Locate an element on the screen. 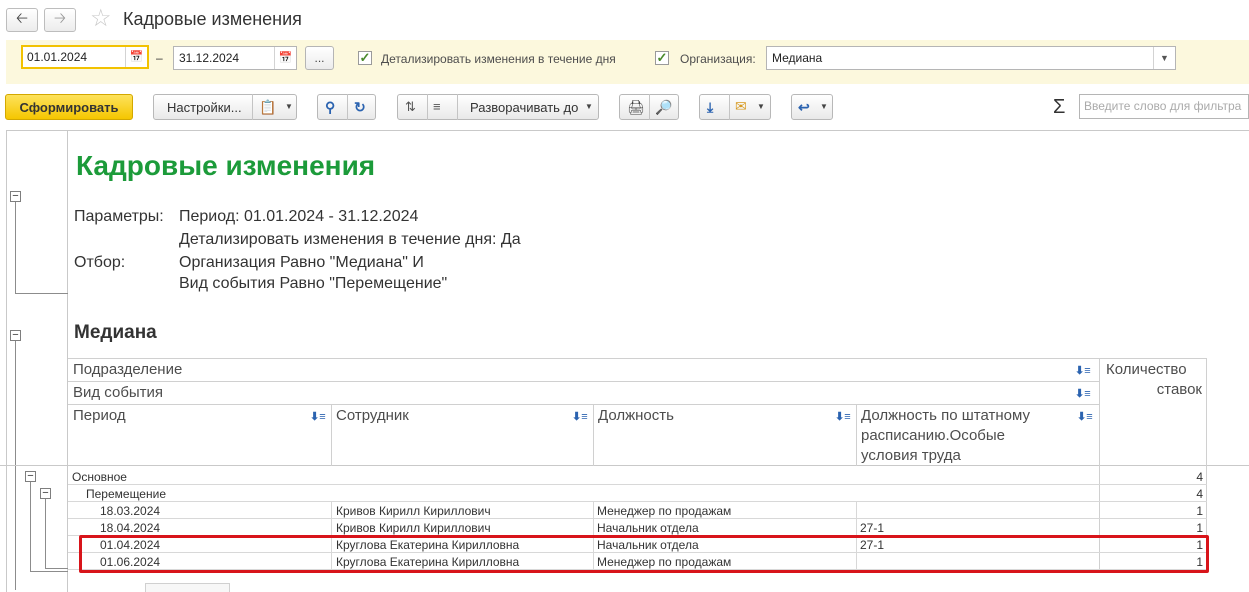  collapse-header-toggle: − is located at coordinates (15, 196).